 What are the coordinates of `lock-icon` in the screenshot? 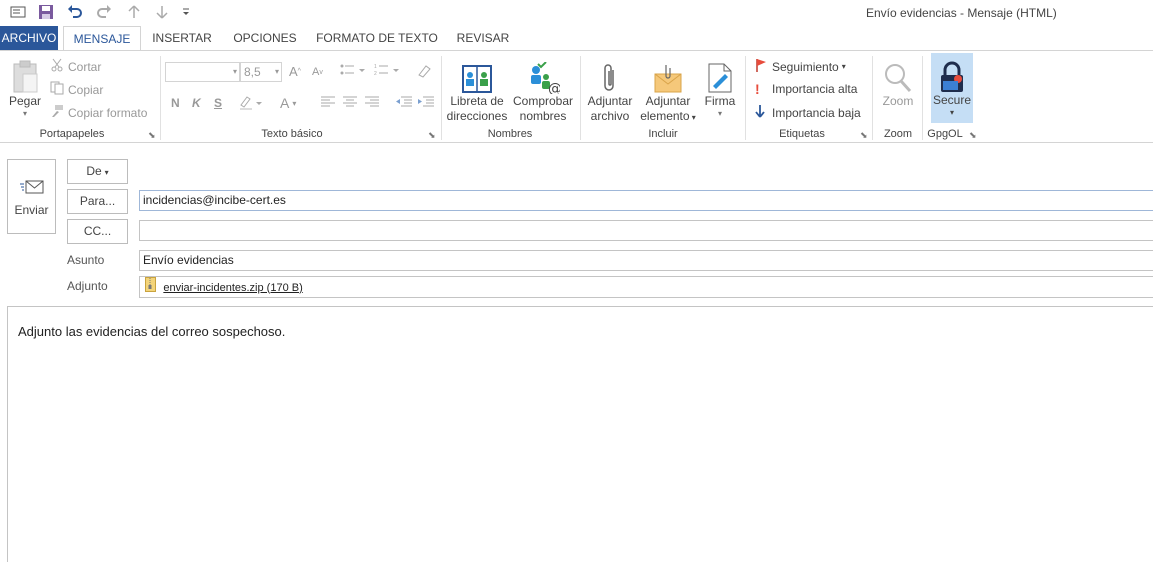 It's located at (952, 73).